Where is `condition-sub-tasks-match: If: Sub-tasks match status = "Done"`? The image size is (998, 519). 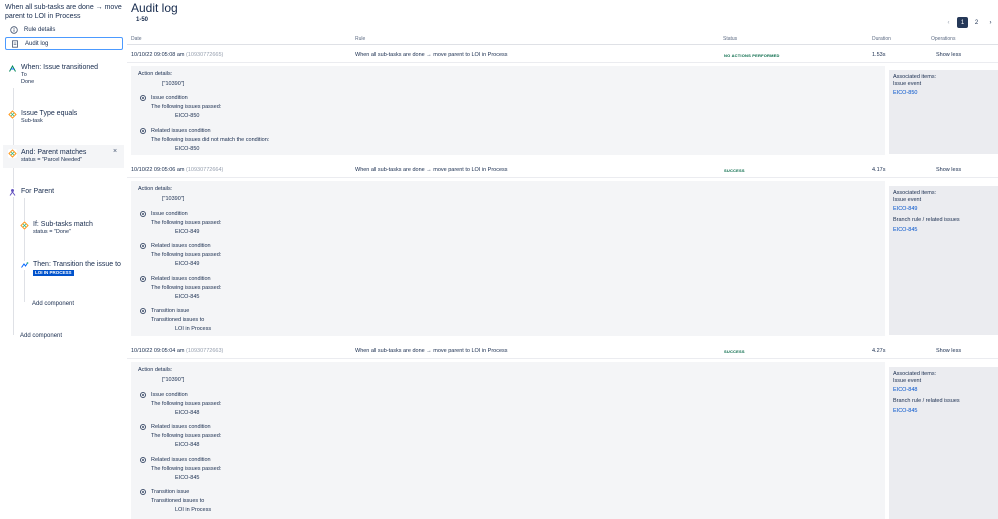
condition-sub-tasks-match: If: Sub-tasks match status = "Done" is located at coordinates (56, 228).